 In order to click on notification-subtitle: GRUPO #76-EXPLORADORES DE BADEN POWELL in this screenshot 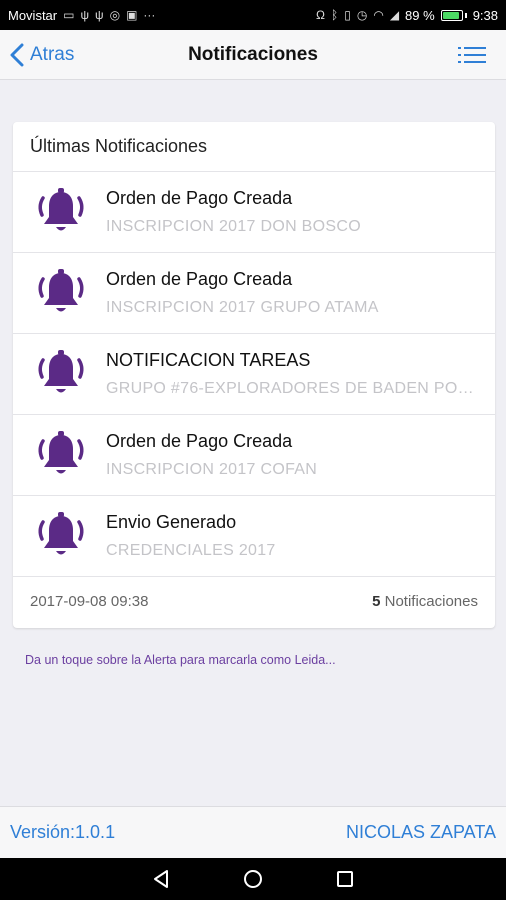, I will do `click(294, 388)`.